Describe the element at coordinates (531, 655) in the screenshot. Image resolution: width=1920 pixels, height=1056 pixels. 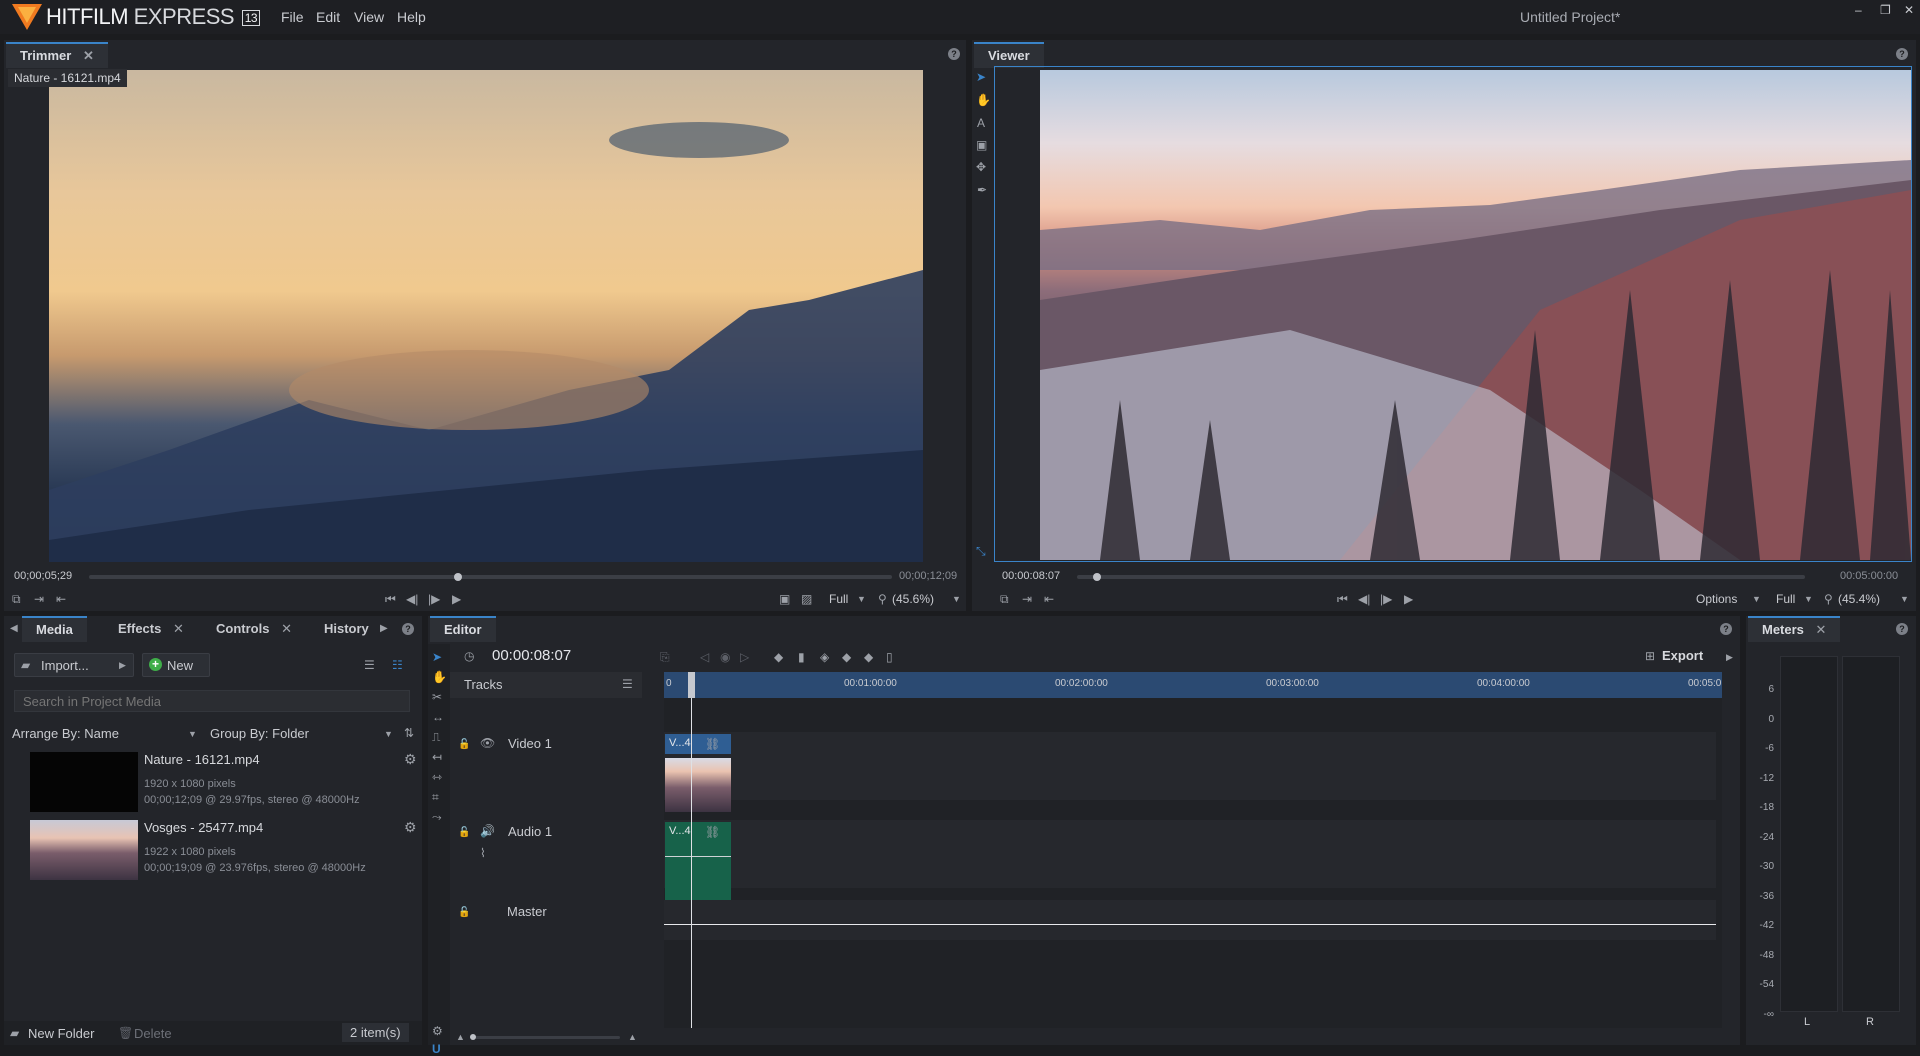
I see `editor-timecode: 00:00:08:07` at that location.